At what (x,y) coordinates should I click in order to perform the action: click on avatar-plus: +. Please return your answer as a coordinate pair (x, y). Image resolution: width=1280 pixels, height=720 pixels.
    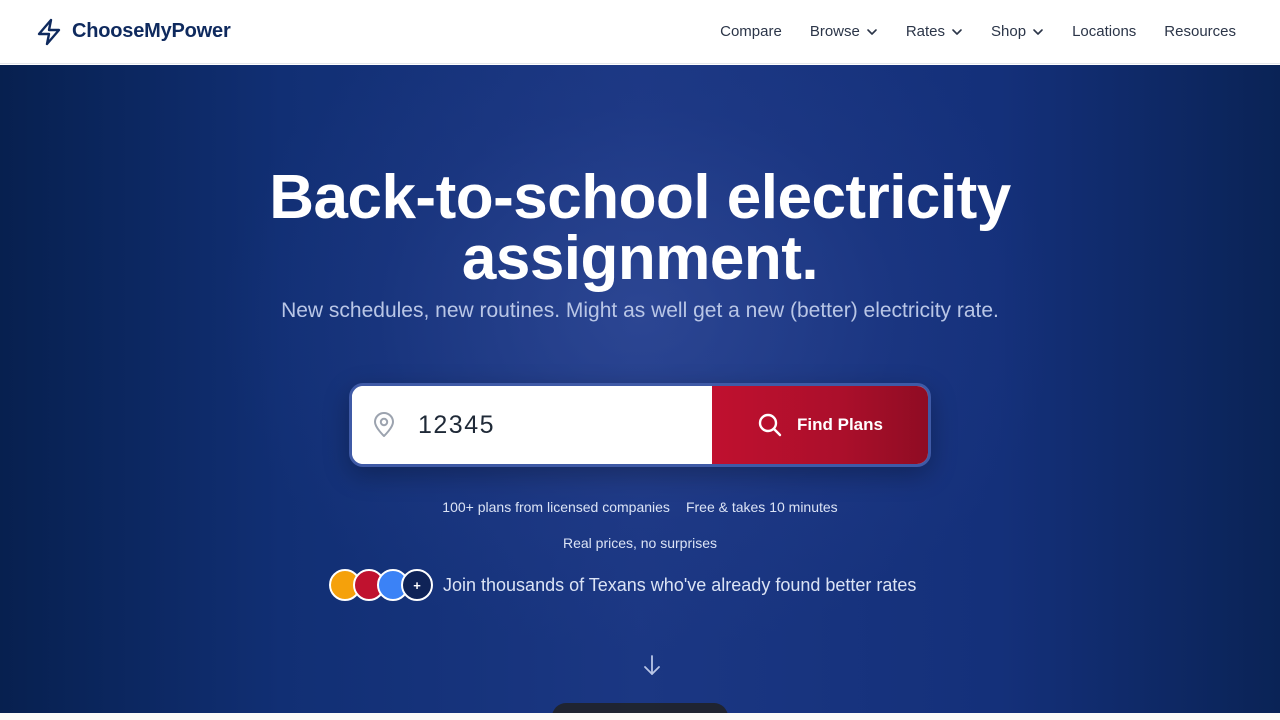
    Looking at the image, I should click on (417, 585).